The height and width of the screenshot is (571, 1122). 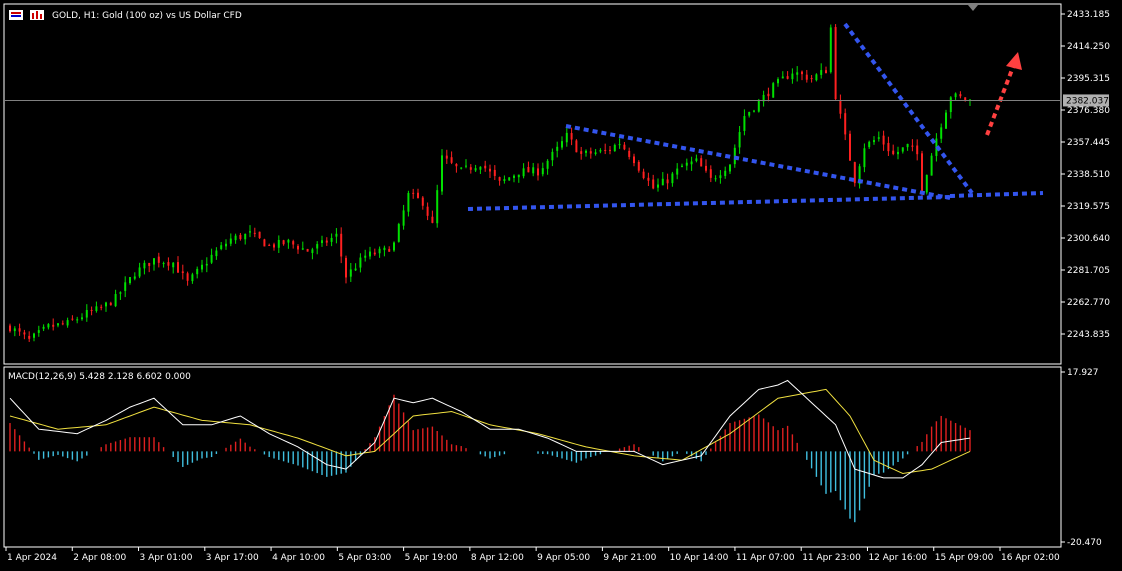 What do you see at coordinates (629, 558) in the screenshot?
I see `time-tick-label: 9 Apr 21:00` at bounding box center [629, 558].